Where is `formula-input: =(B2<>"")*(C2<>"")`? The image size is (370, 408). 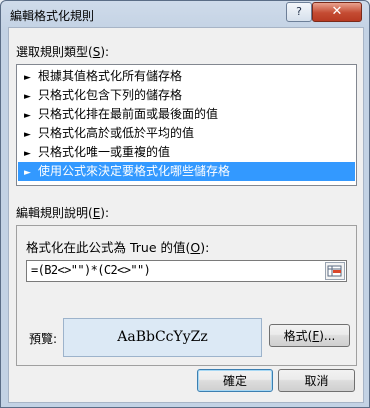
formula-input: =(B2<>"")*(C2<>"") is located at coordinates (186, 271).